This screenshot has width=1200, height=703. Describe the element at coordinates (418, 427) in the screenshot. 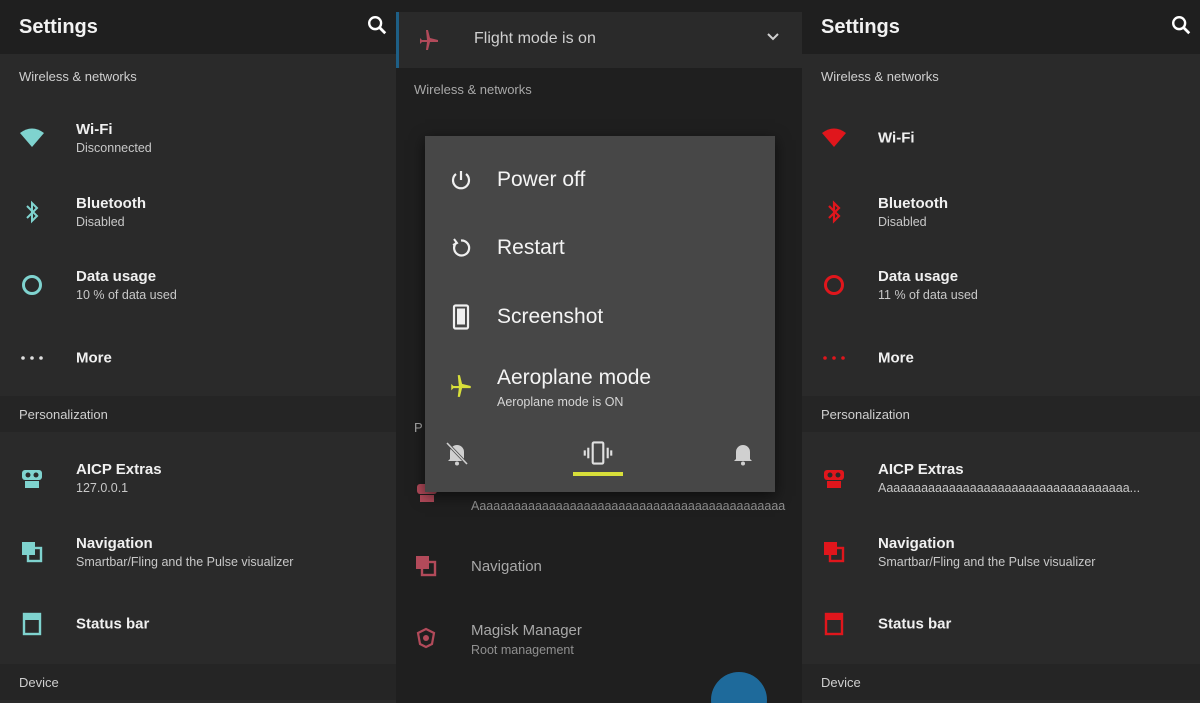

I see `section-header-personalization-partial: P` at that location.